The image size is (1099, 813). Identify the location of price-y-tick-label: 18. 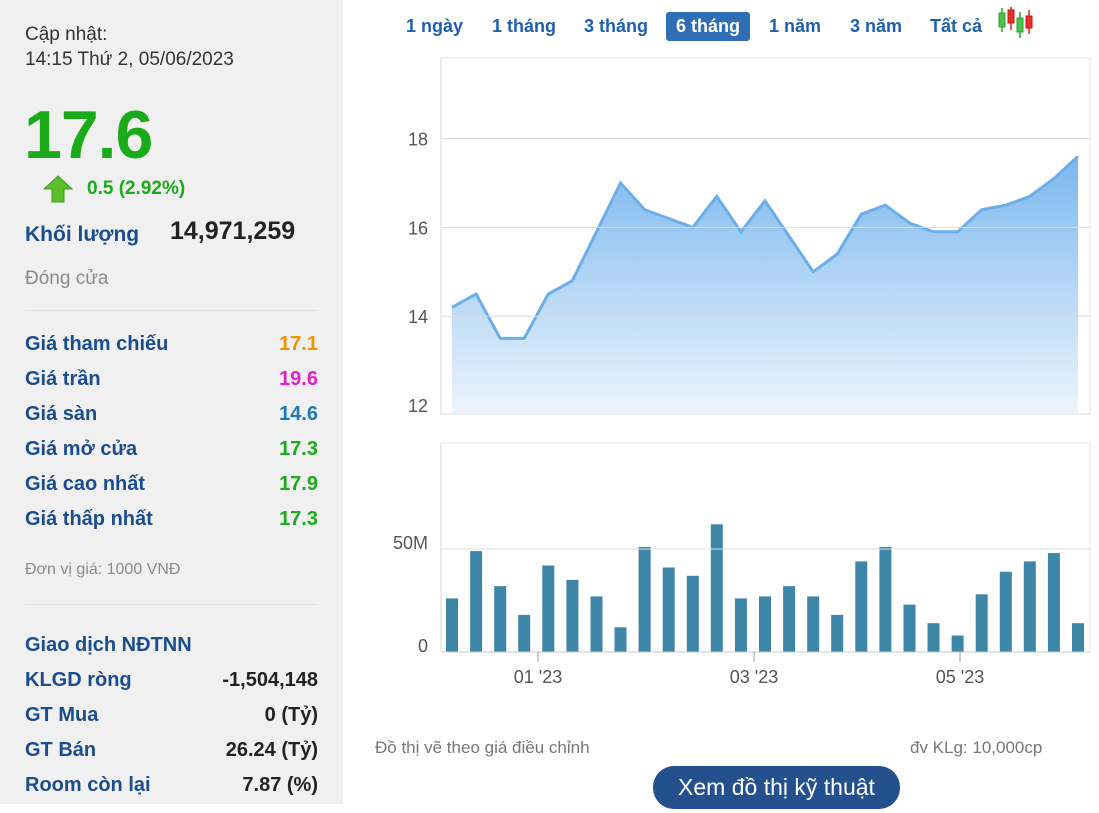
(418, 140).